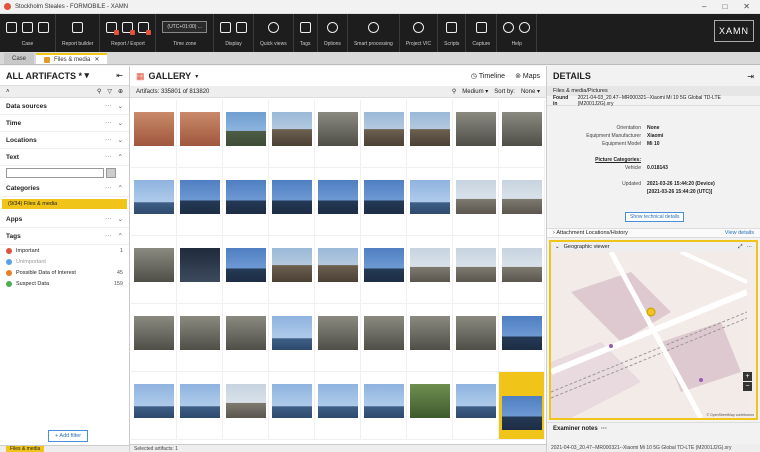 This screenshot has width=760, height=452. What do you see at coordinates (530, 91) in the screenshot?
I see `sort-select: None ▾` at bounding box center [530, 91].